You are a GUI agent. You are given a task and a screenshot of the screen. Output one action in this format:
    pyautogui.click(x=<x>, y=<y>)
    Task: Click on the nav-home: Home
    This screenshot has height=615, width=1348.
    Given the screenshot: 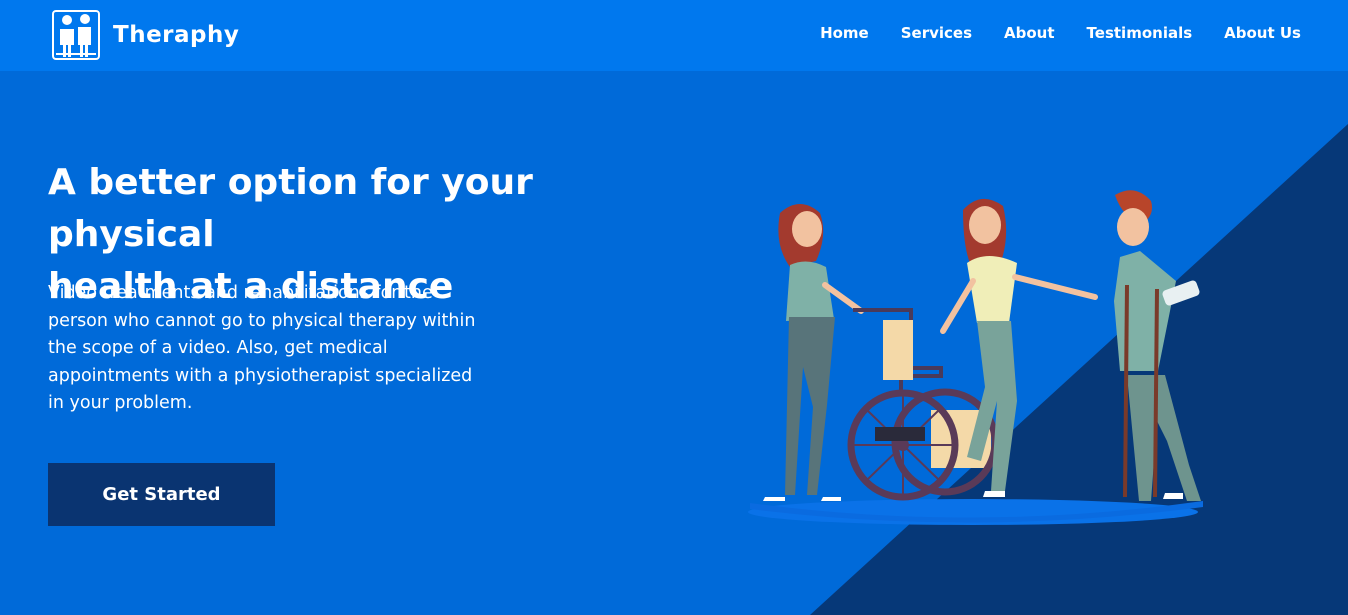 What is the action you would take?
    pyautogui.click(x=844, y=33)
    